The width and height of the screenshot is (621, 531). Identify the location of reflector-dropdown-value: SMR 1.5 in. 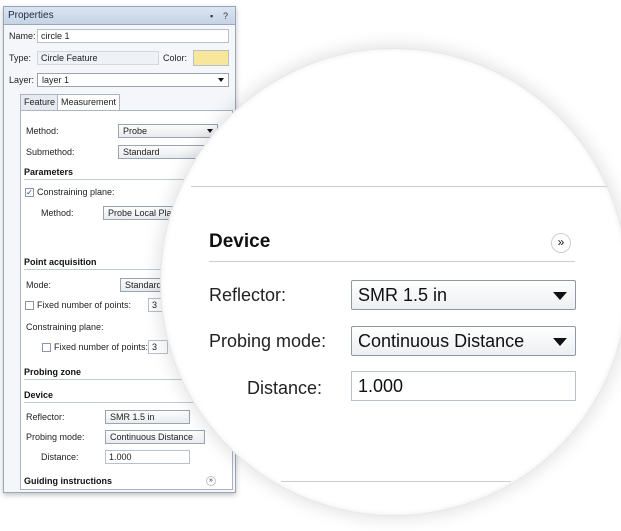
(132, 417).